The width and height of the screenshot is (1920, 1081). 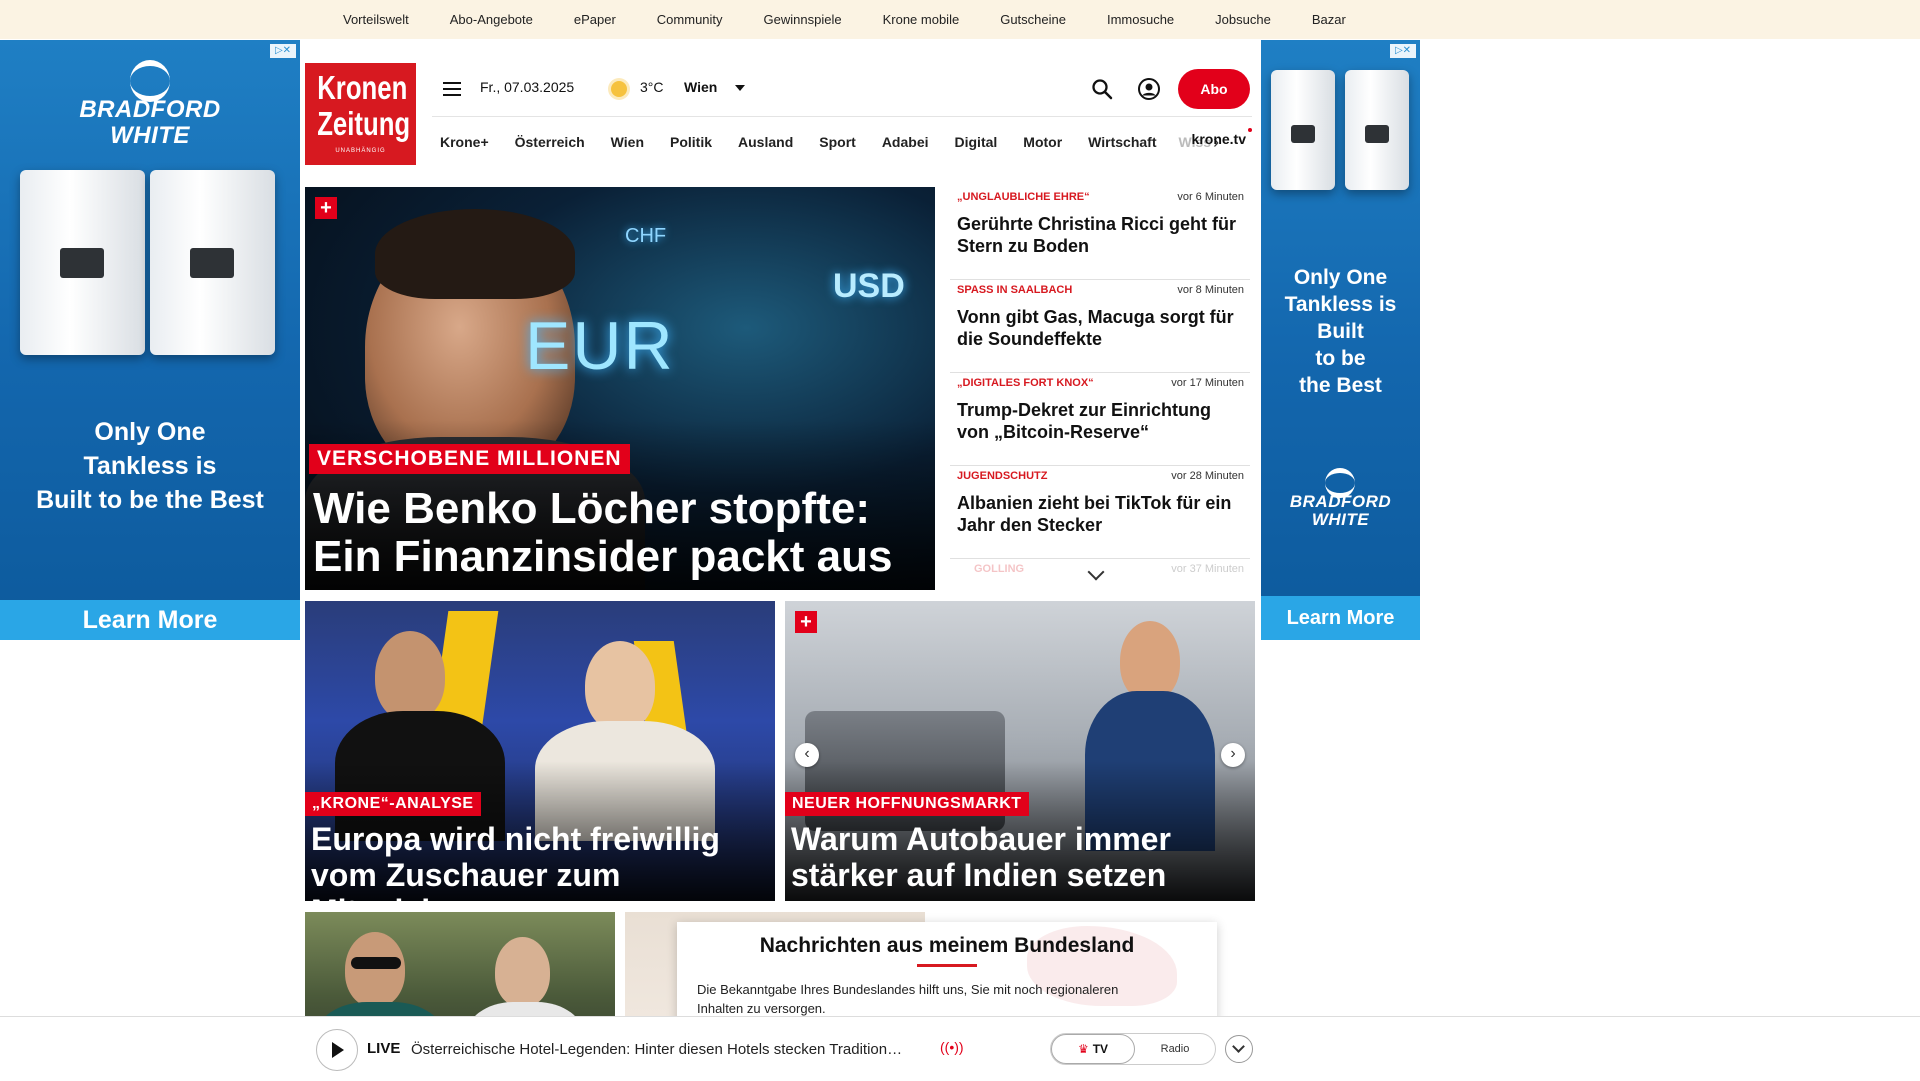 What do you see at coordinates (376, 963) in the screenshot?
I see `sunglasses-image` at bounding box center [376, 963].